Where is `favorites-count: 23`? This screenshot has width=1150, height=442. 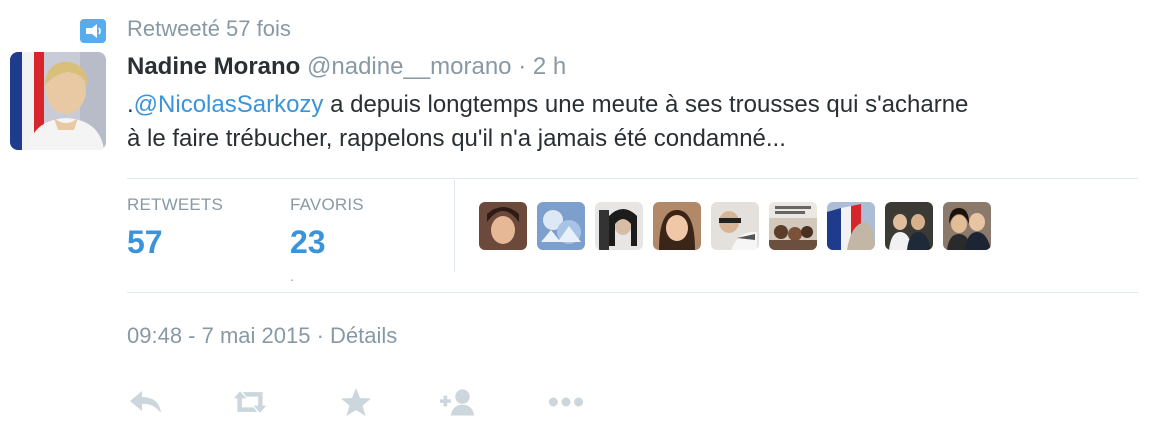 favorites-count: 23 is located at coordinates (308, 242).